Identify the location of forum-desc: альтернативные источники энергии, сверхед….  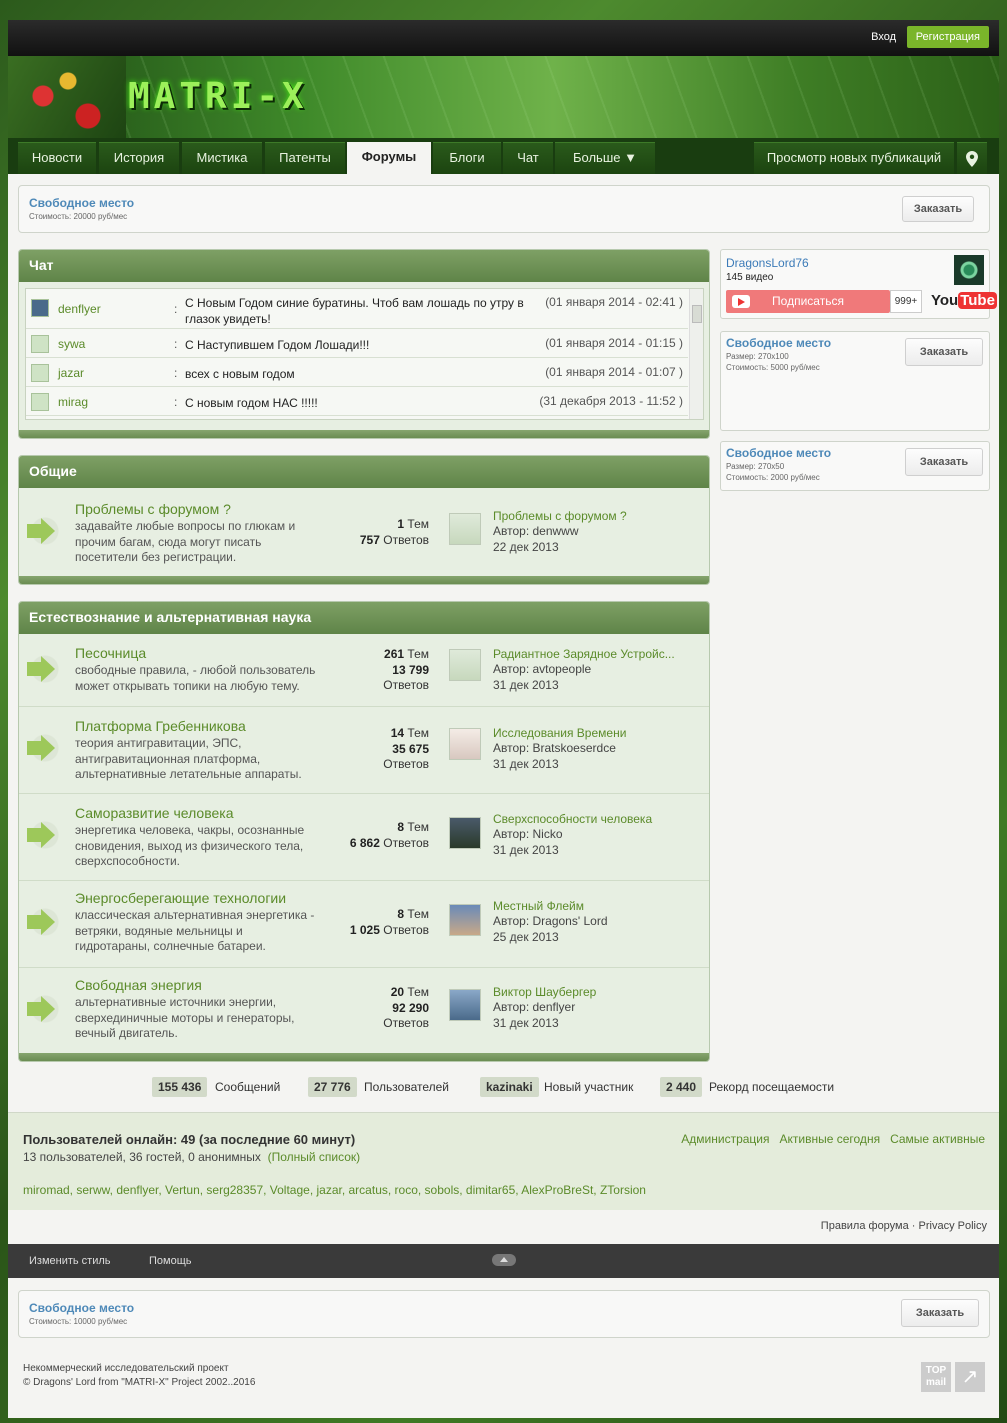
(185, 1017).